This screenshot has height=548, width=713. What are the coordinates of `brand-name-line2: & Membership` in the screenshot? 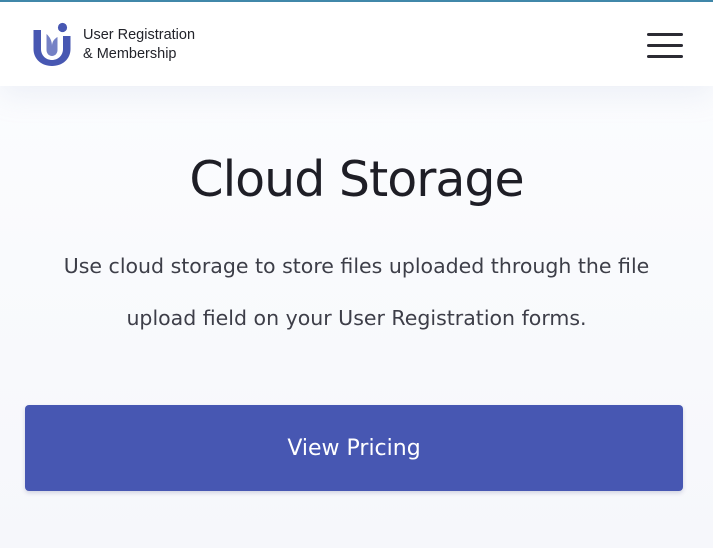 It's located at (130, 54).